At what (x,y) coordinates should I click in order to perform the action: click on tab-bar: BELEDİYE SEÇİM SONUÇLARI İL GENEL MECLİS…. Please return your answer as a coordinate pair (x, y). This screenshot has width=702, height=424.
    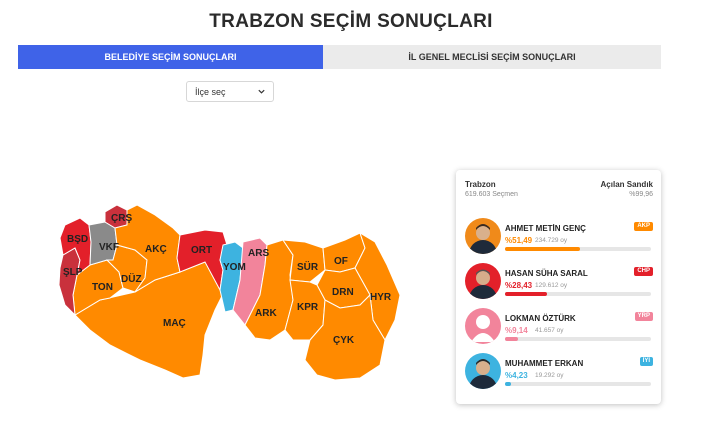
    Looking at the image, I should click on (339, 57).